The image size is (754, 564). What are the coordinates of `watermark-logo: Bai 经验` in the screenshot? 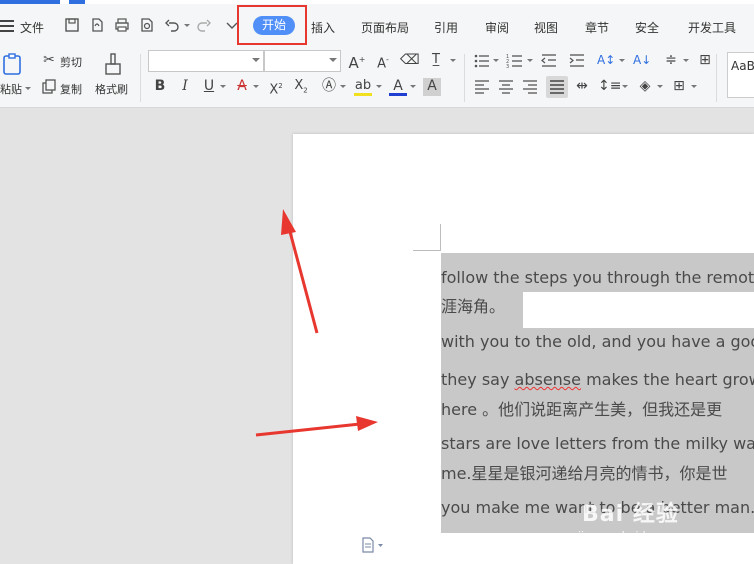 It's located at (630, 514).